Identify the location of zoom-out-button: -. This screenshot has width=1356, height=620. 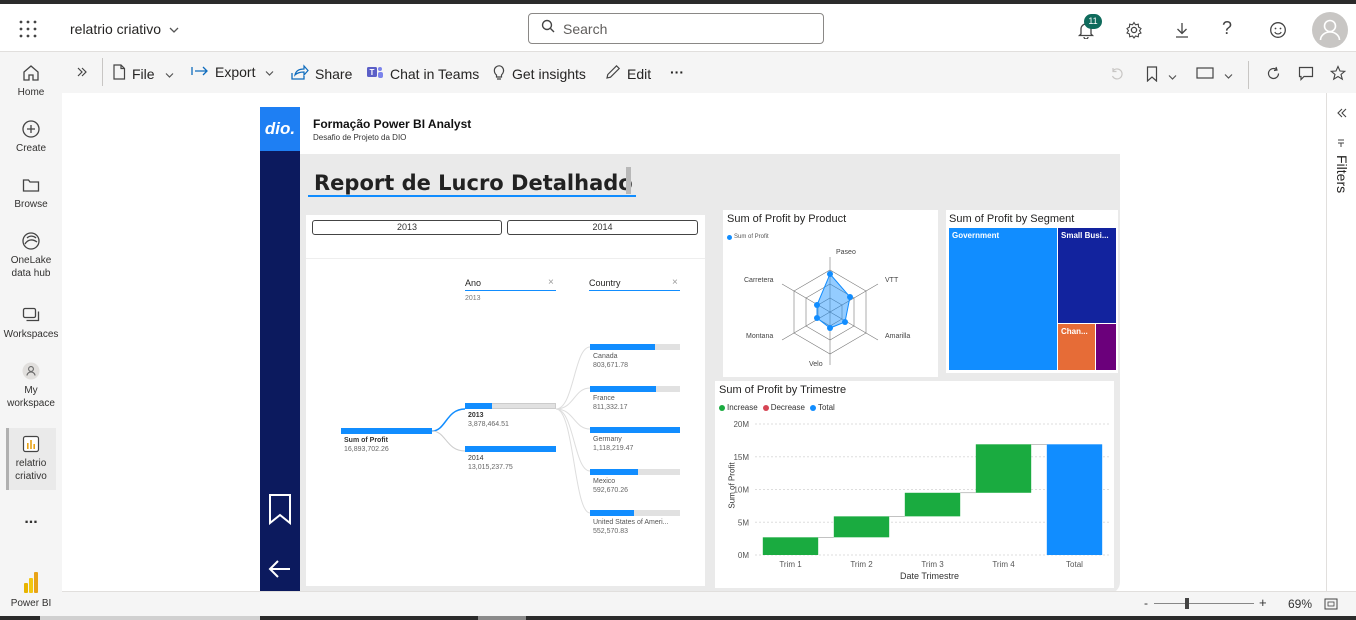
(1146, 603).